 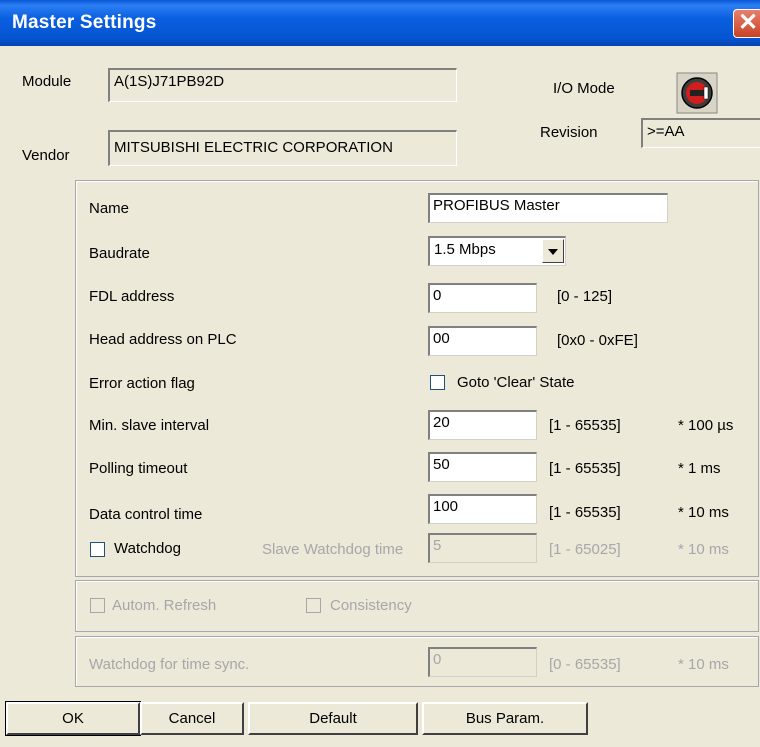 What do you see at coordinates (169, 664) in the screenshot?
I see `watchdog-time-sync-label: Watchdog for time sync.` at bounding box center [169, 664].